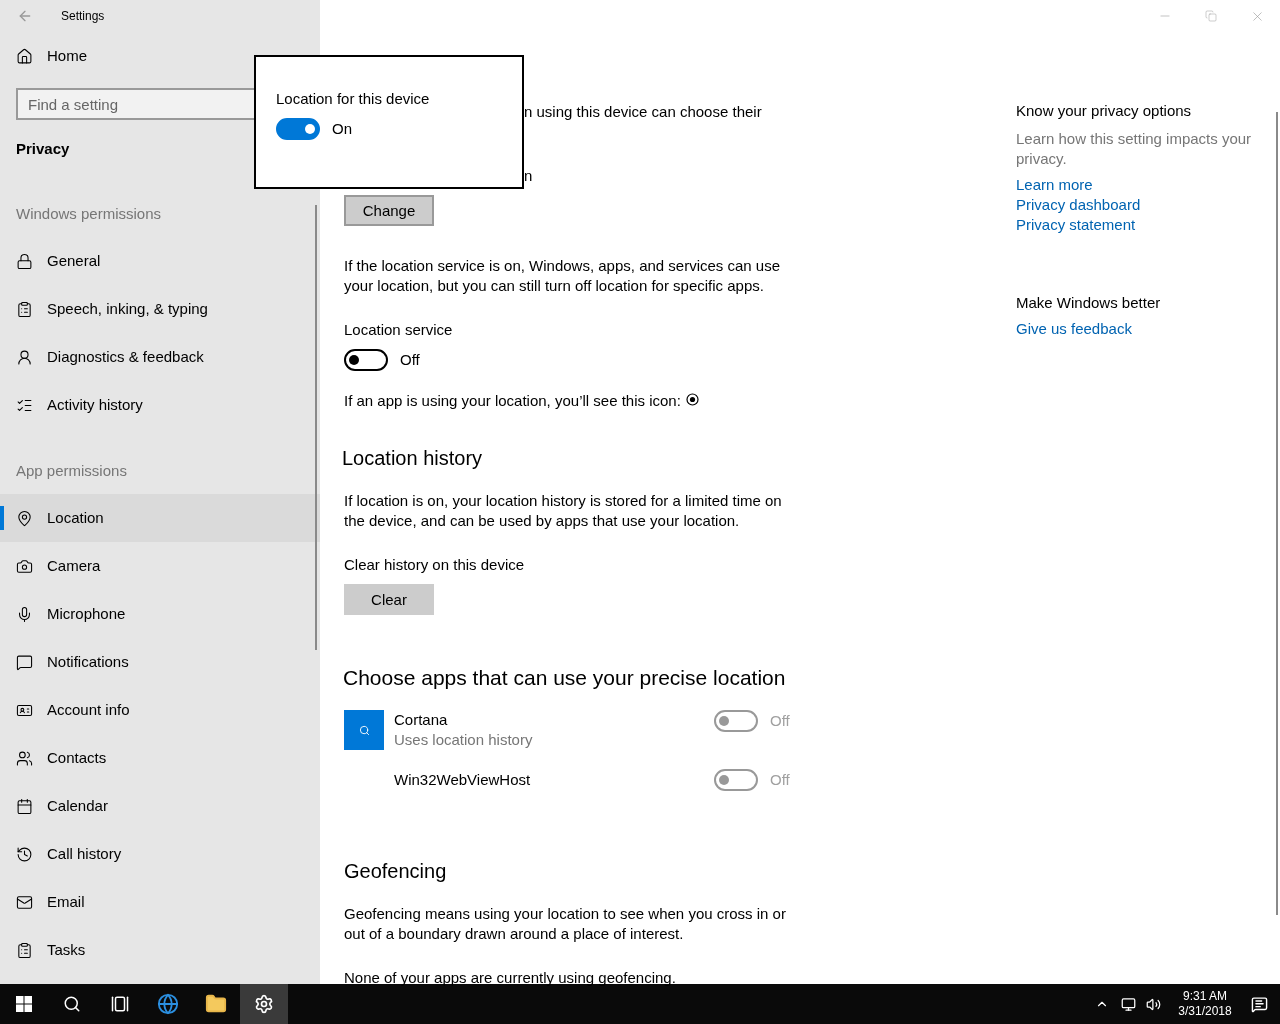  Describe the element at coordinates (463, 780) in the screenshot. I see `app-name: Win32WebViewHost` at that location.